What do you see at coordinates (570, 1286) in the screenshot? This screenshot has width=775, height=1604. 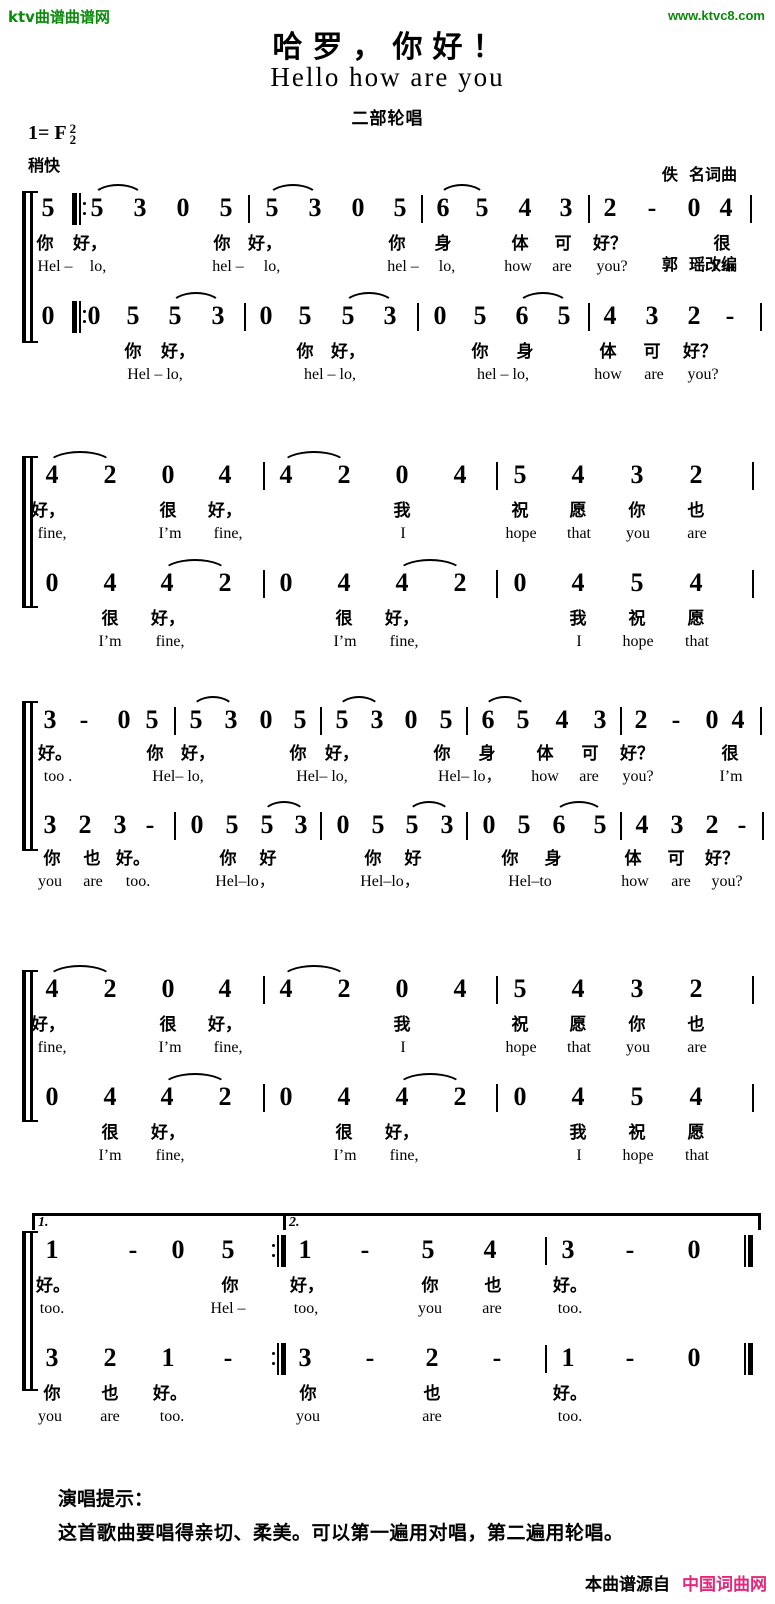 I see `lyric-cn: 好。` at bounding box center [570, 1286].